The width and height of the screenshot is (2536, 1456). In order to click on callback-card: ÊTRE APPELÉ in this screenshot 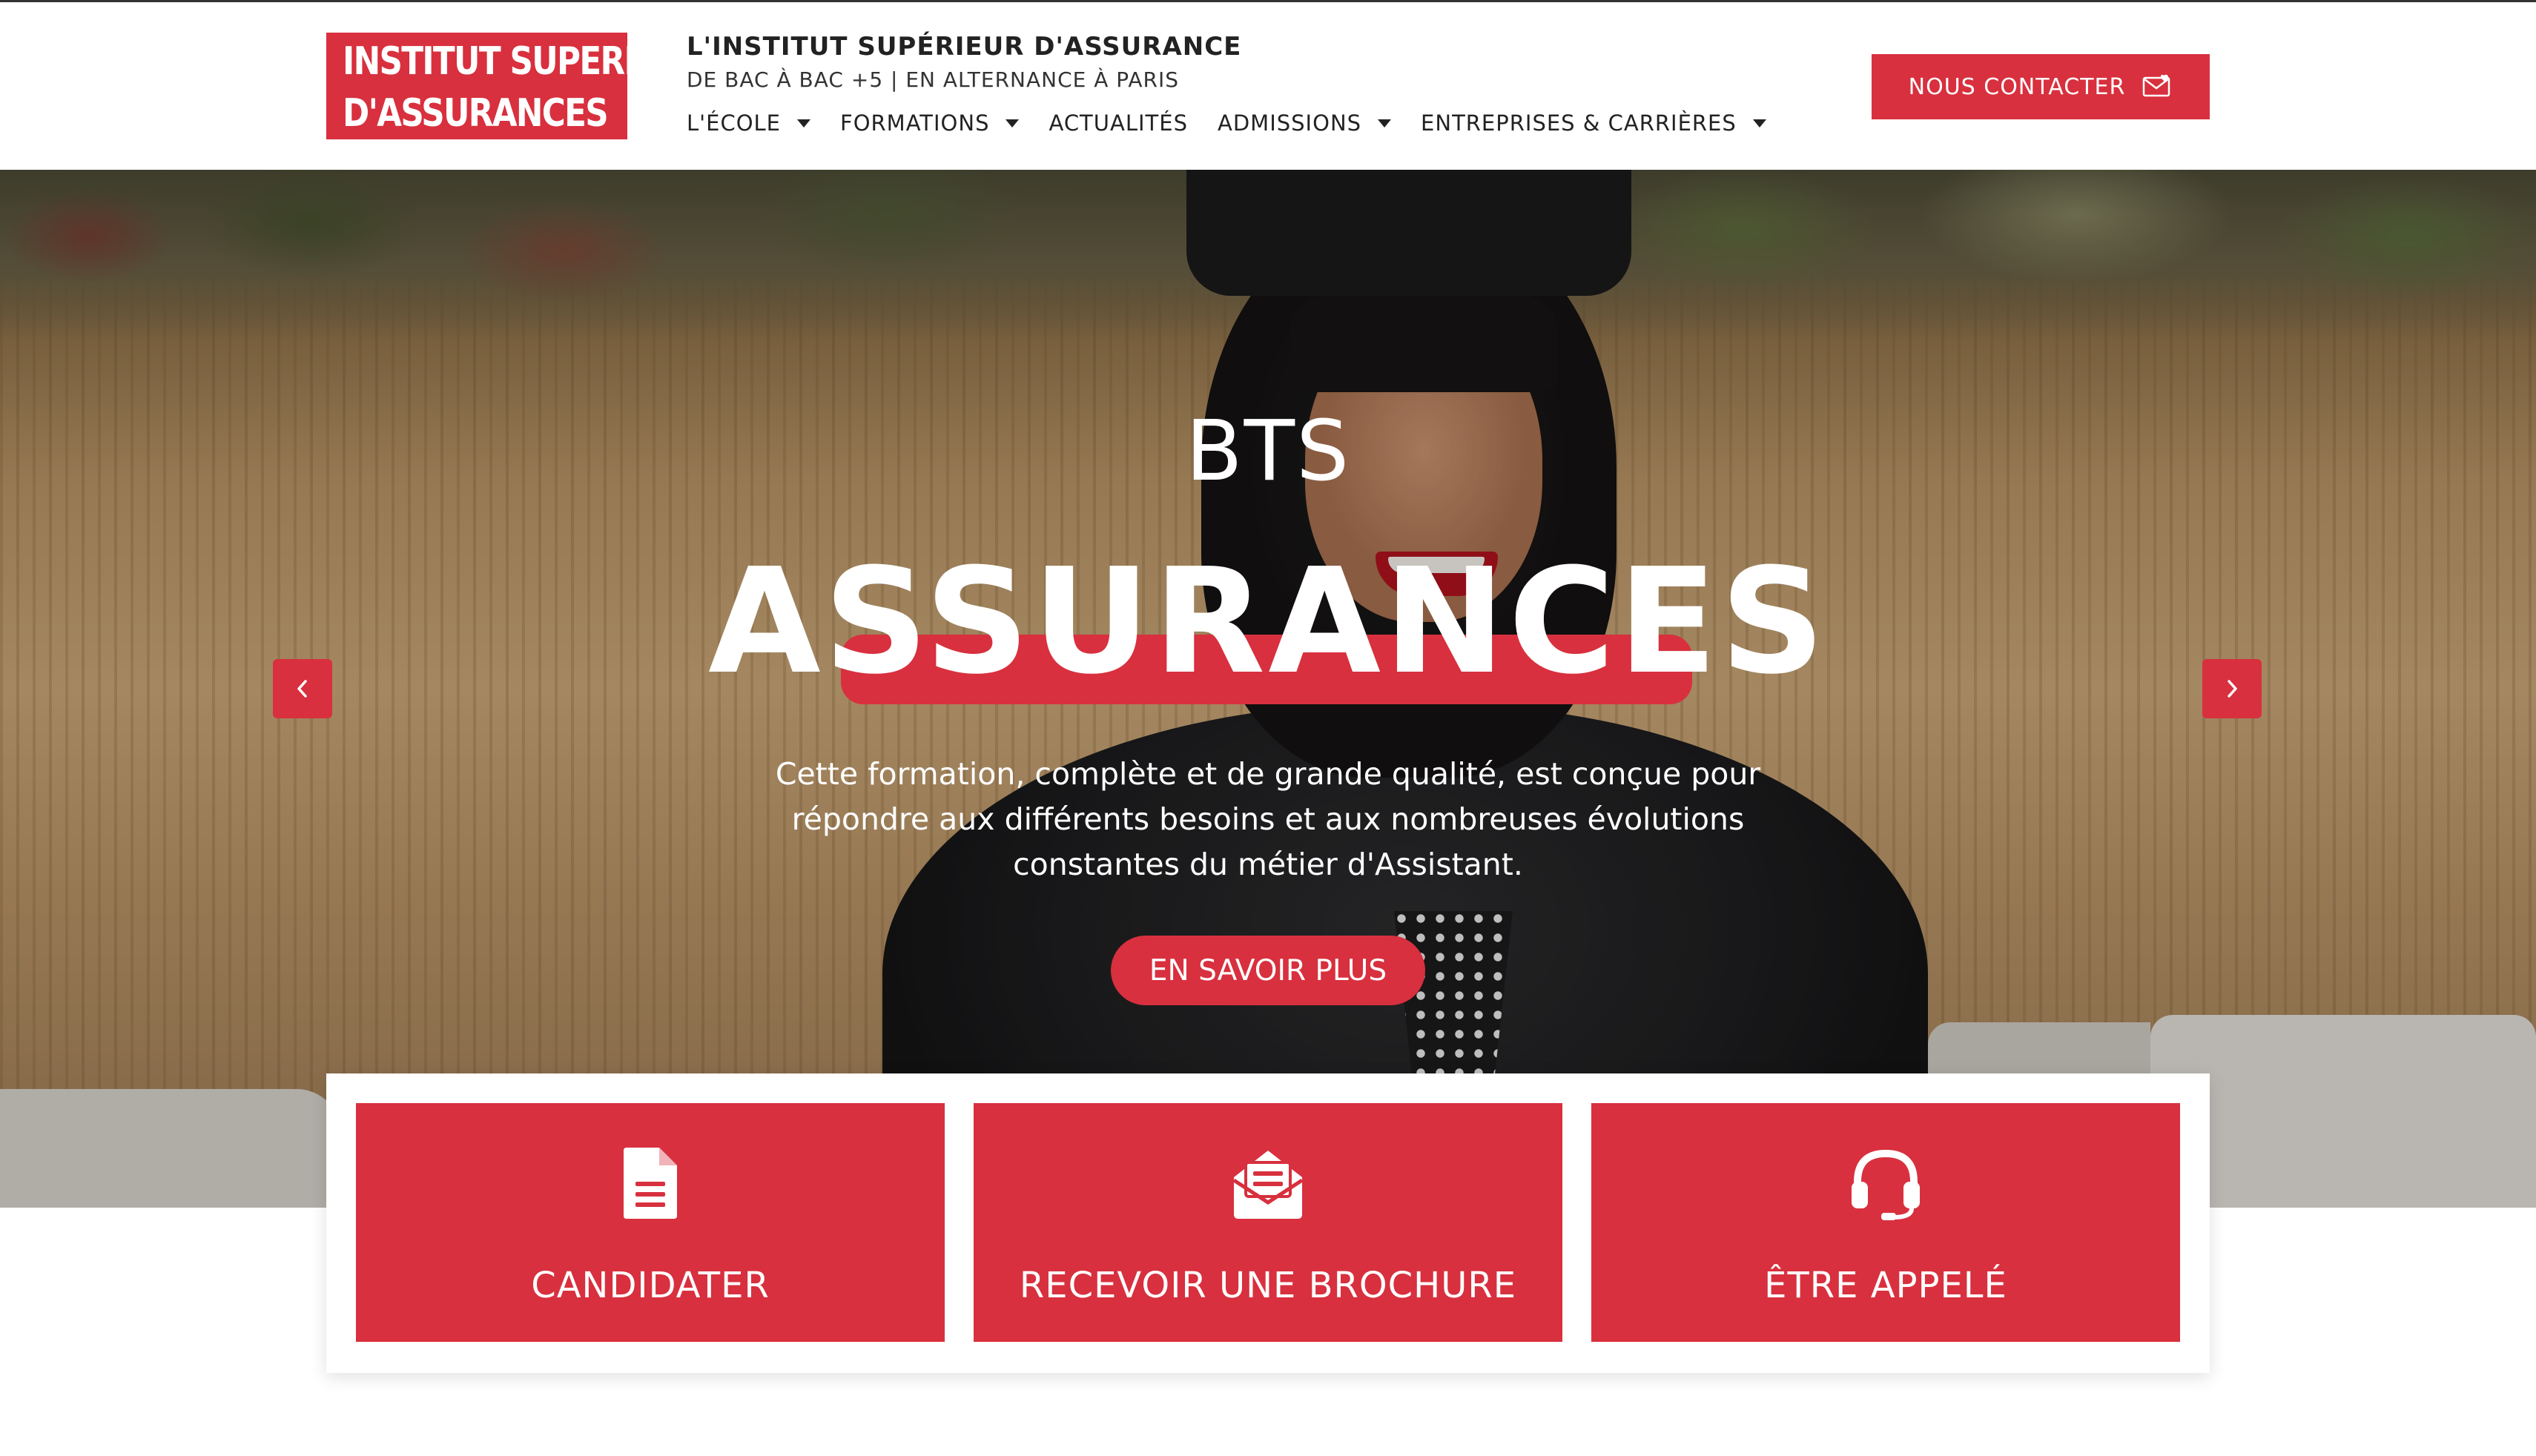, I will do `click(1886, 1223)`.